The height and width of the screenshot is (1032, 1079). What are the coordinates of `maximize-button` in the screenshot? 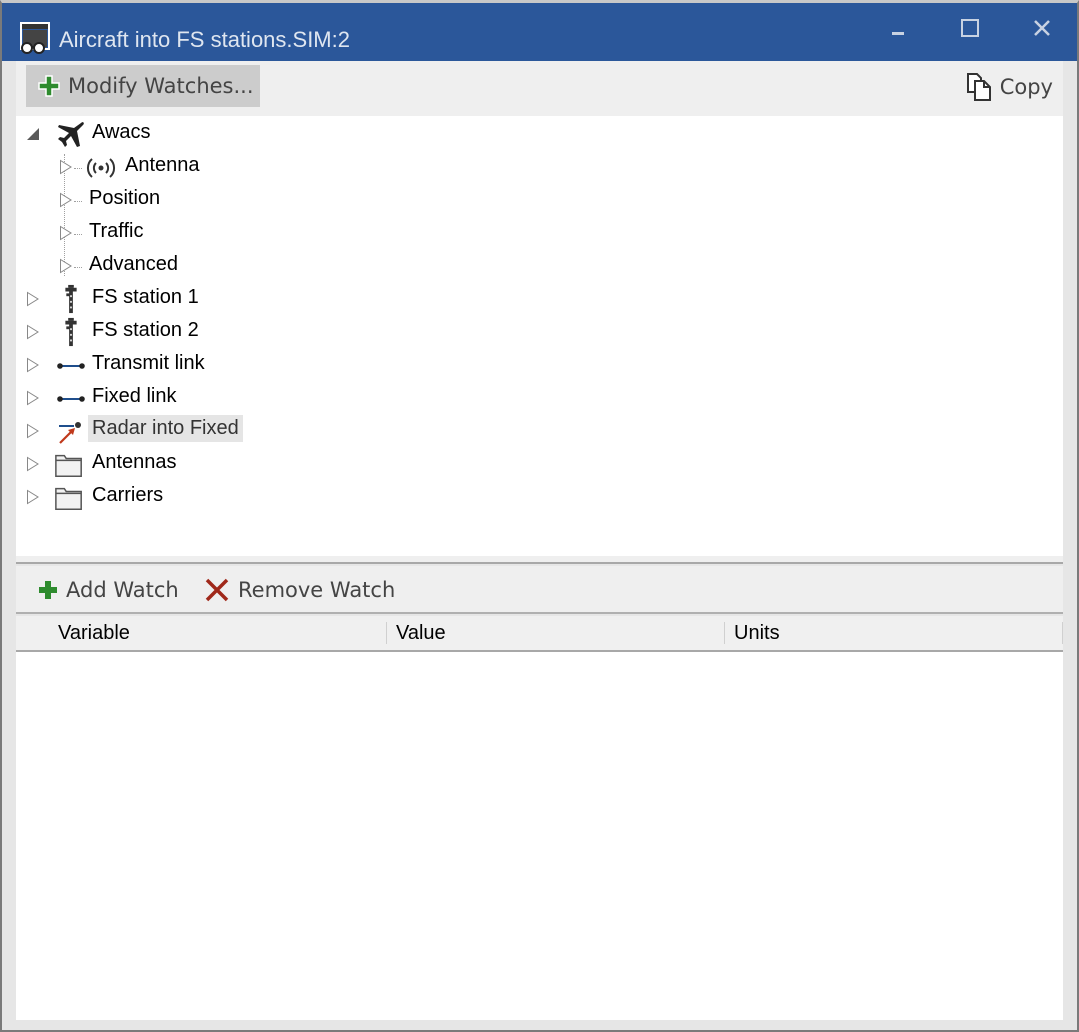 It's located at (970, 28).